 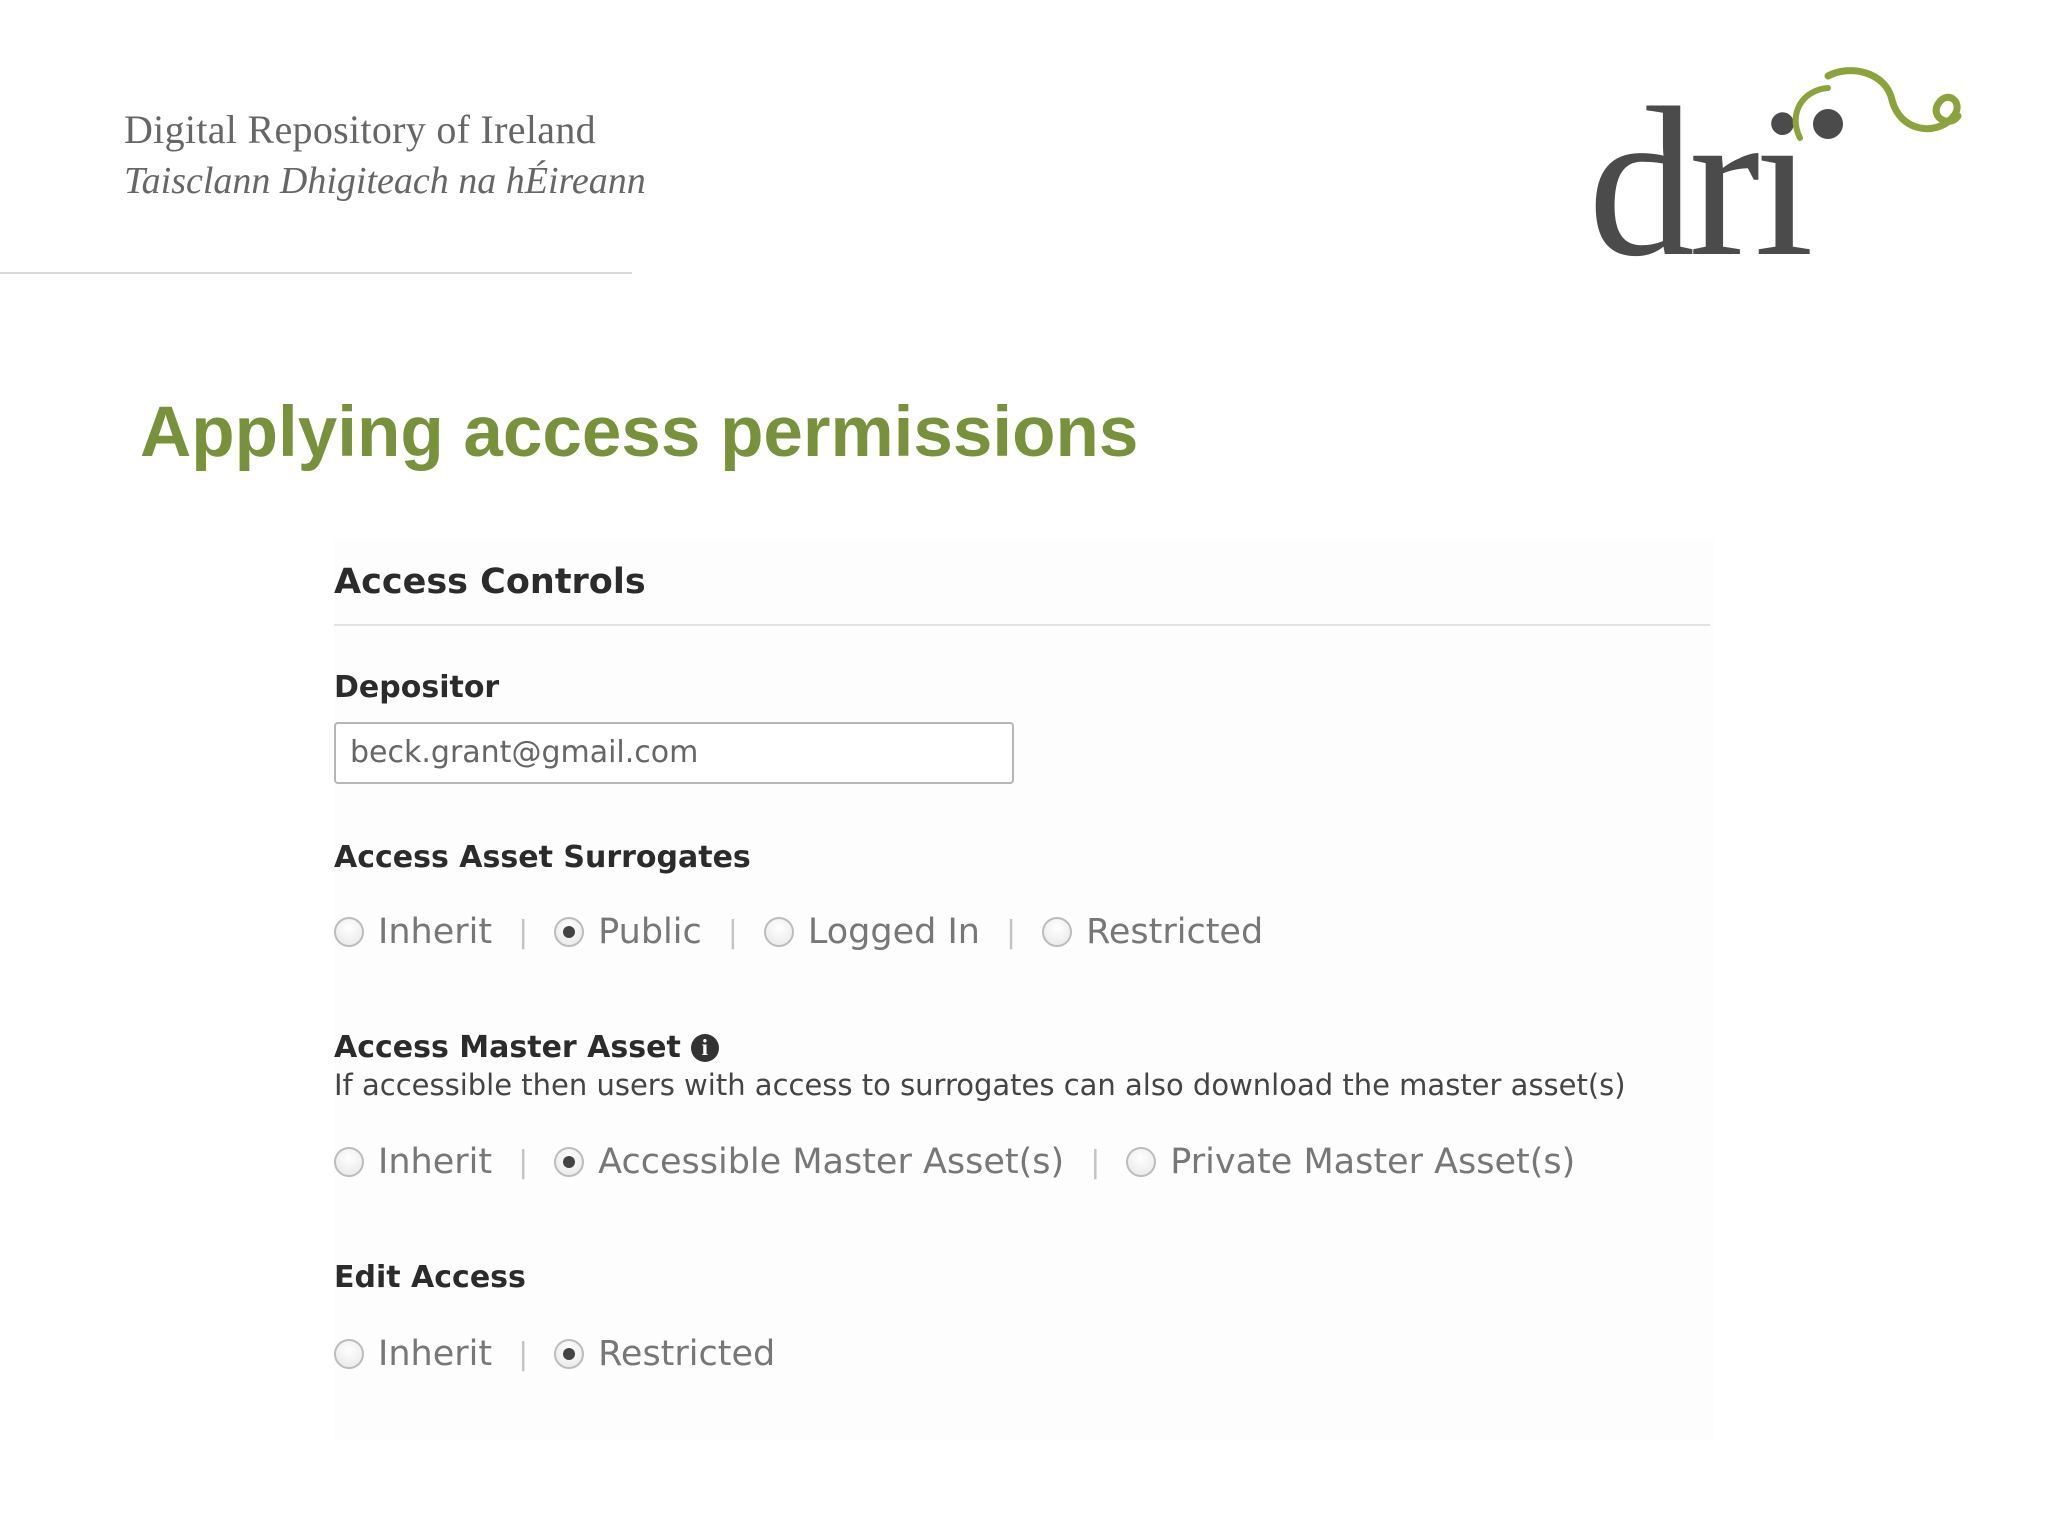 What do you see at coordinates (417, 687) in the screenshot?
I see `depositor-label: Depositor` at bounding box center [417, 687].